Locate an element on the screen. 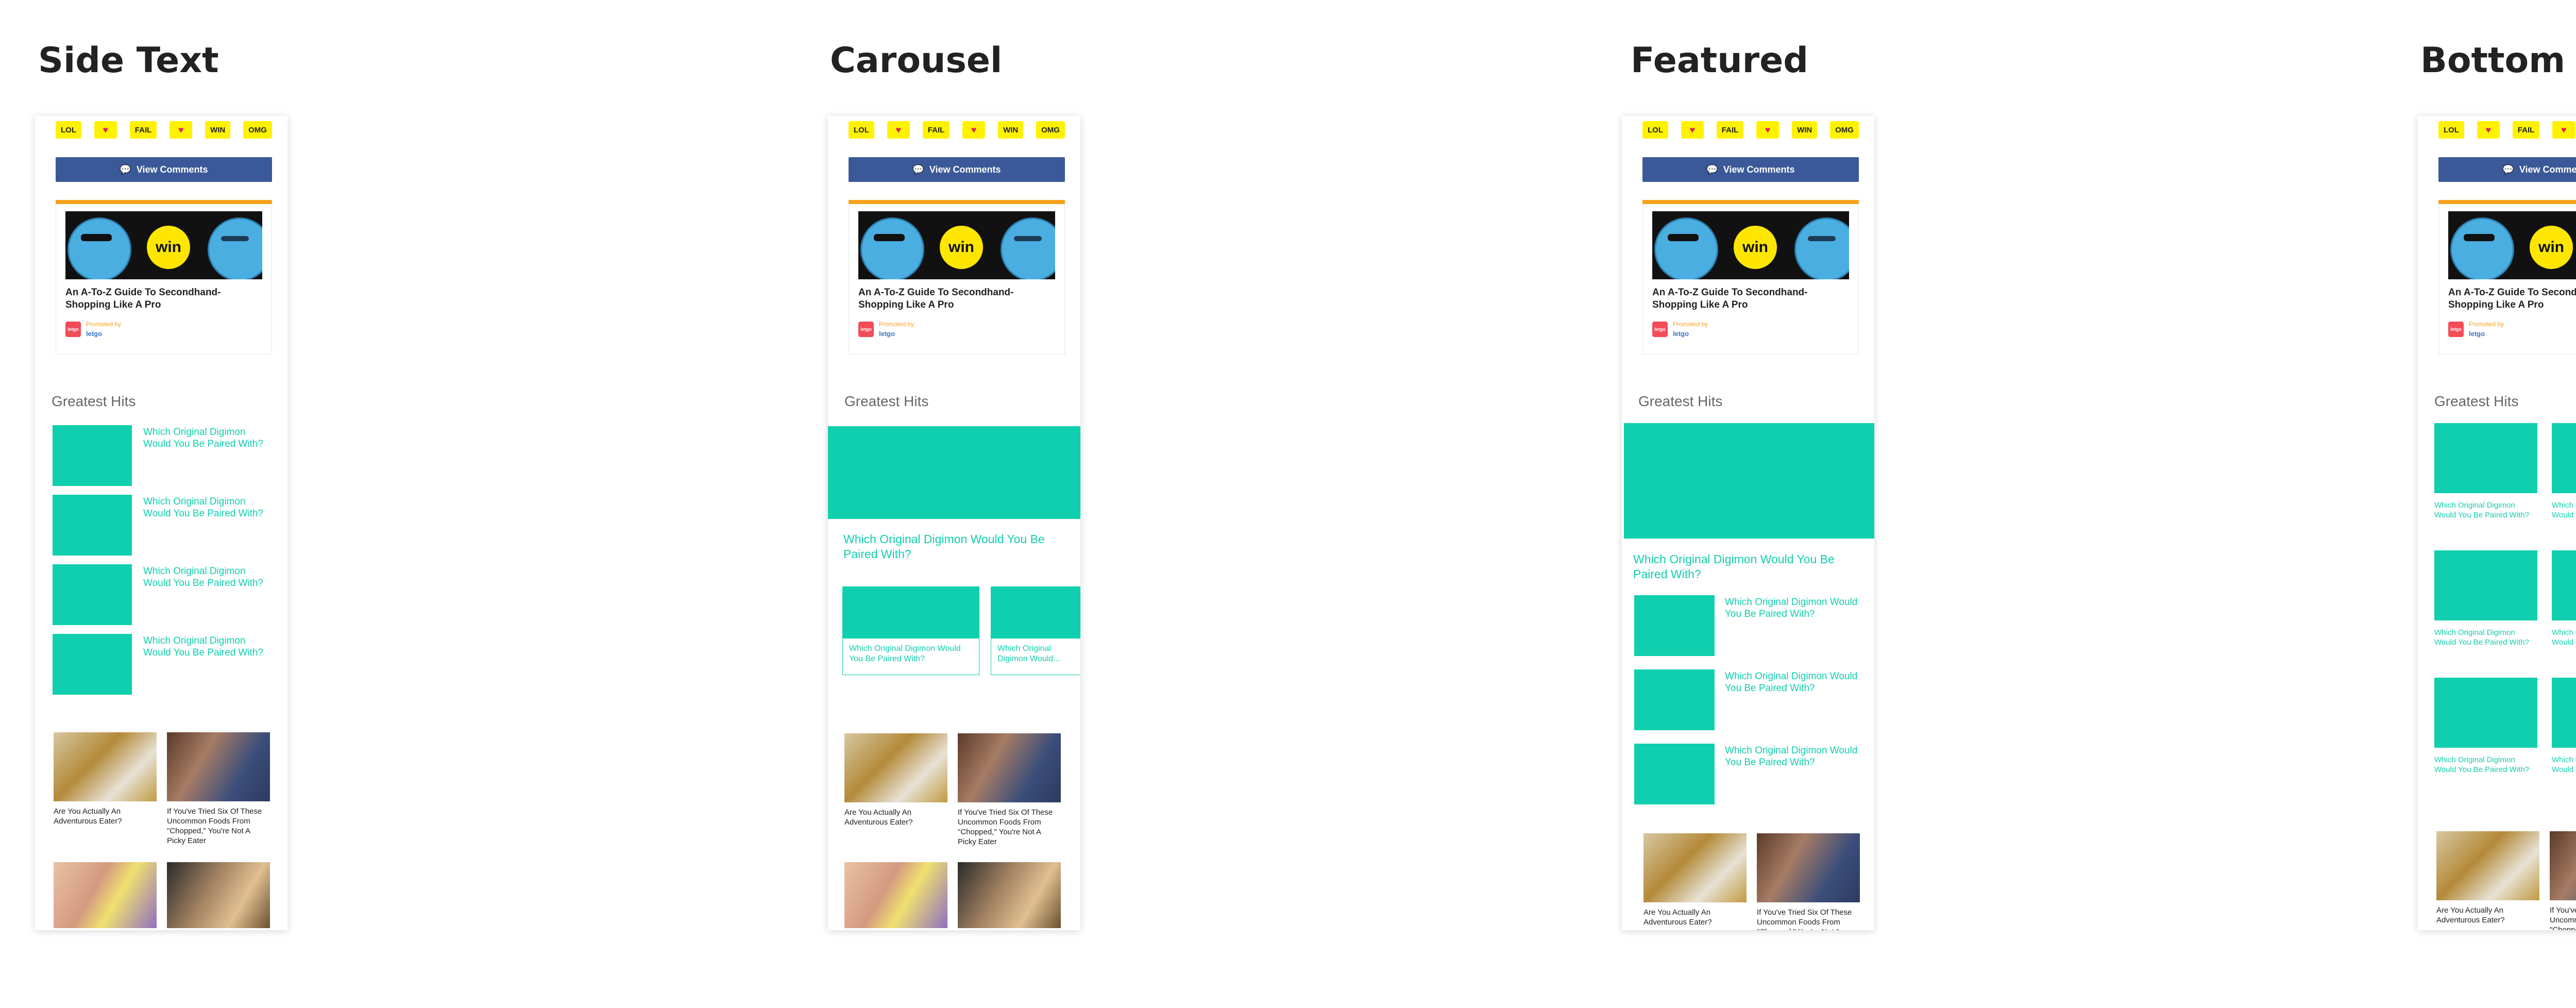 Image resolution: width=2576 pixels, height=1008 pixels. column-title-featured: Featured is located at coordinates (1719, 60).